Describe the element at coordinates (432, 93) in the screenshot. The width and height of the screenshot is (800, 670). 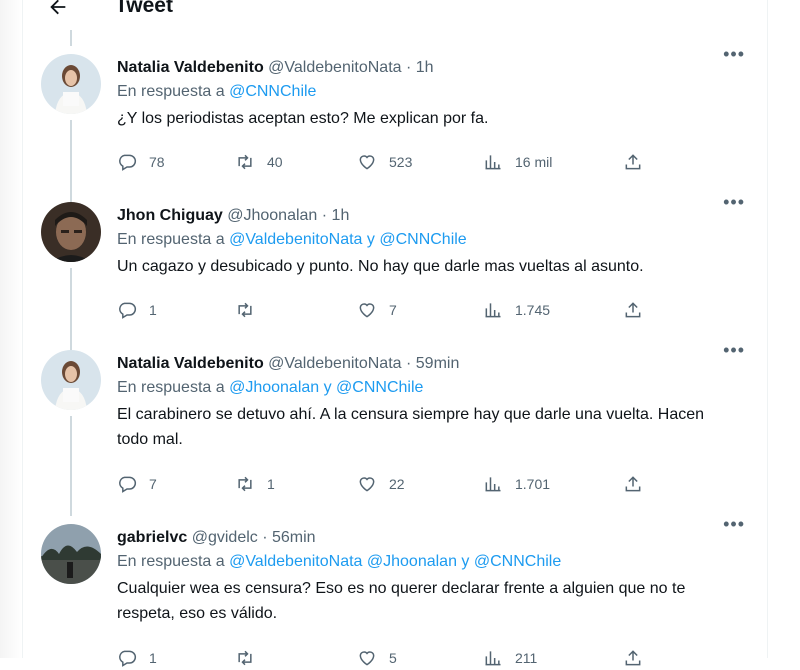
I see `reply-context: En respuesta a @CNNChile` at that location.